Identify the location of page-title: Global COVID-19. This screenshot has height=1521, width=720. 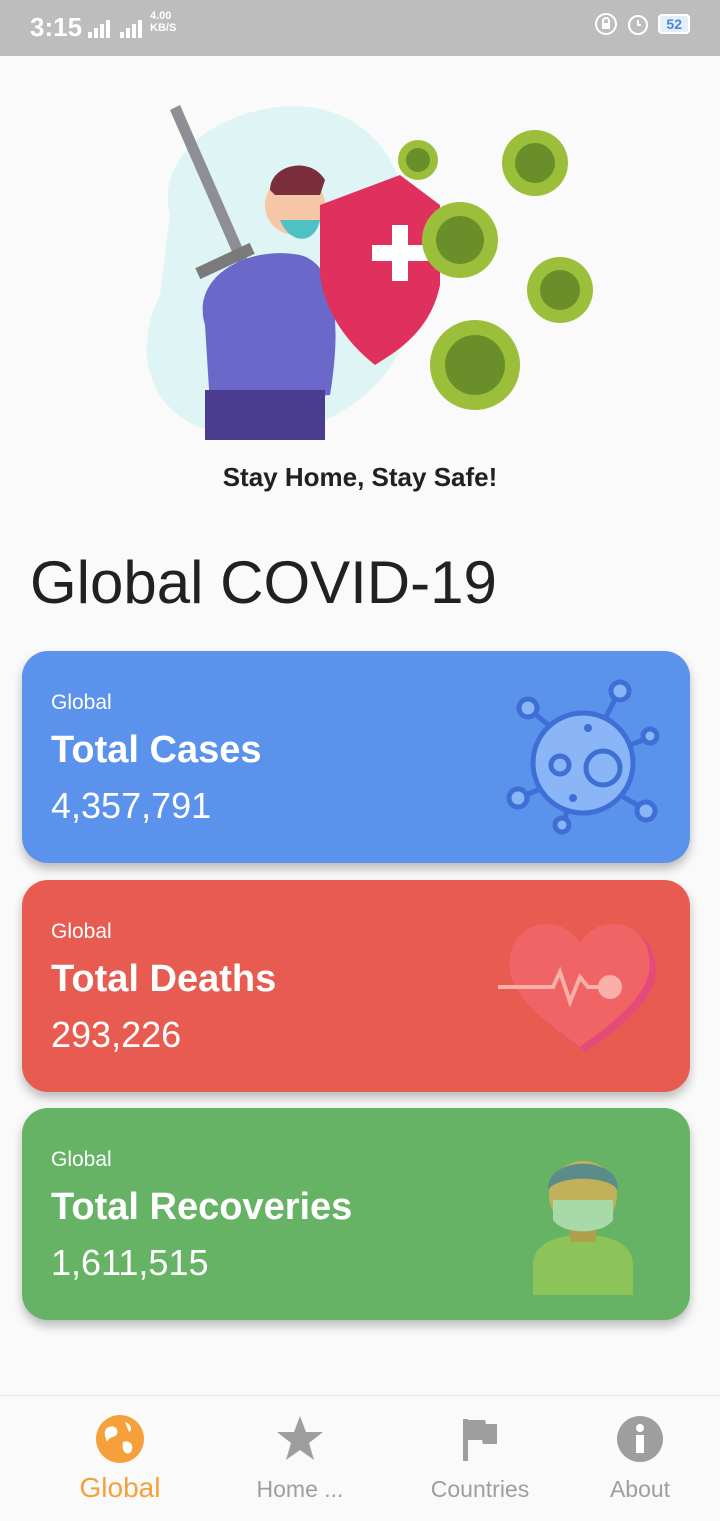
(263, 582).